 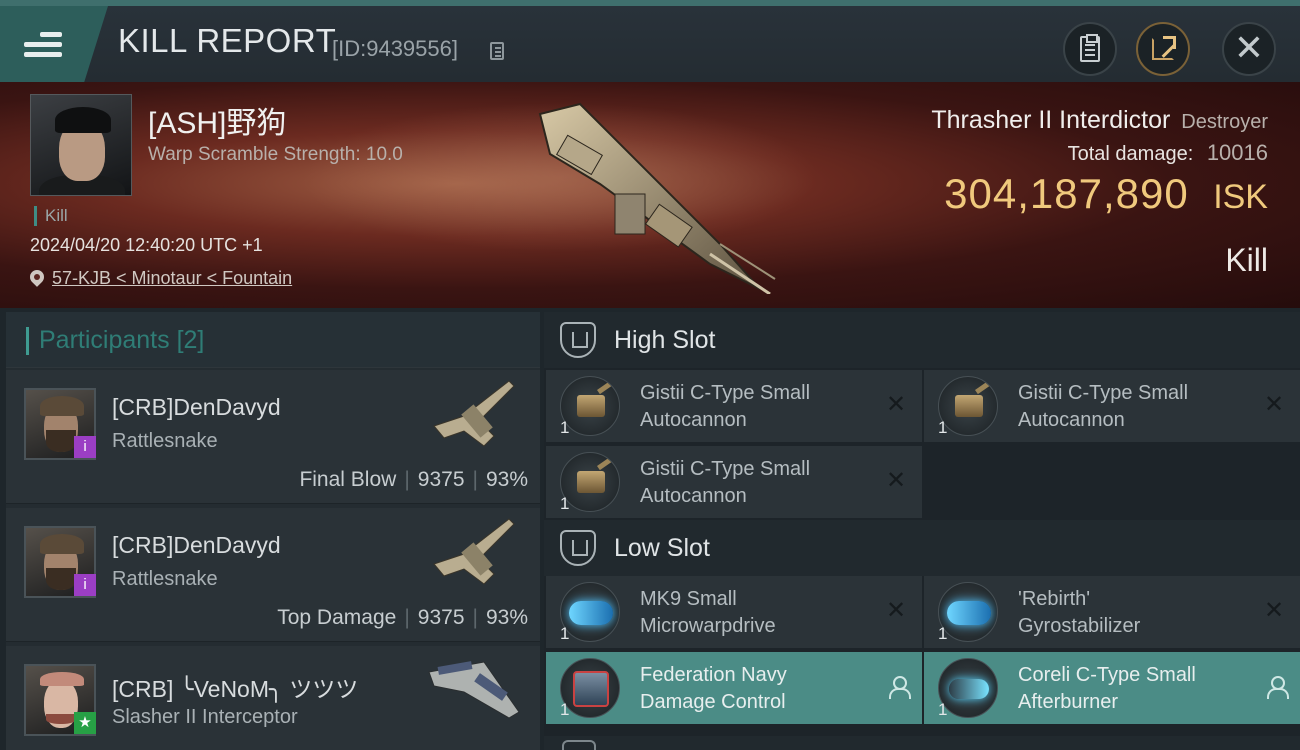 I want to click on participant-stats: Top Damage | 9375 | 93%, so click(x=402, y=617).